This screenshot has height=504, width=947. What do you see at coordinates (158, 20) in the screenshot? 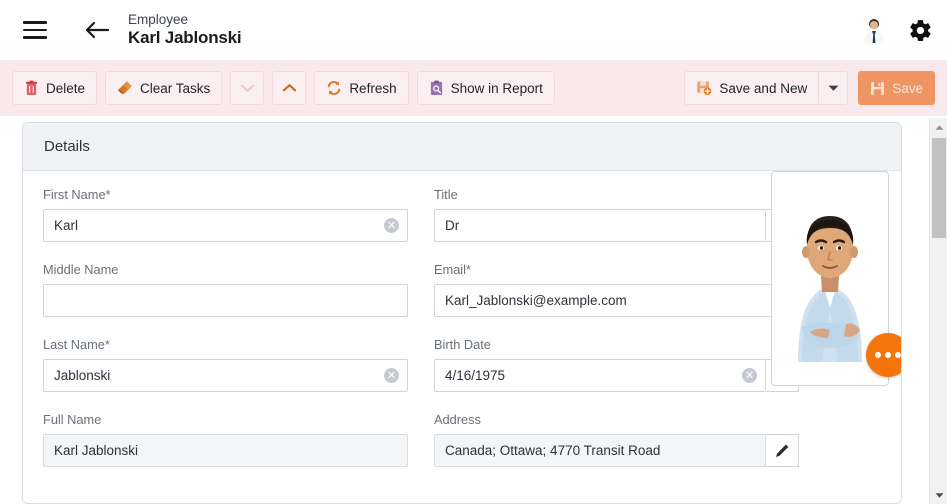
I see `breadcrumb: Employee` at bounding box center [158, 20].